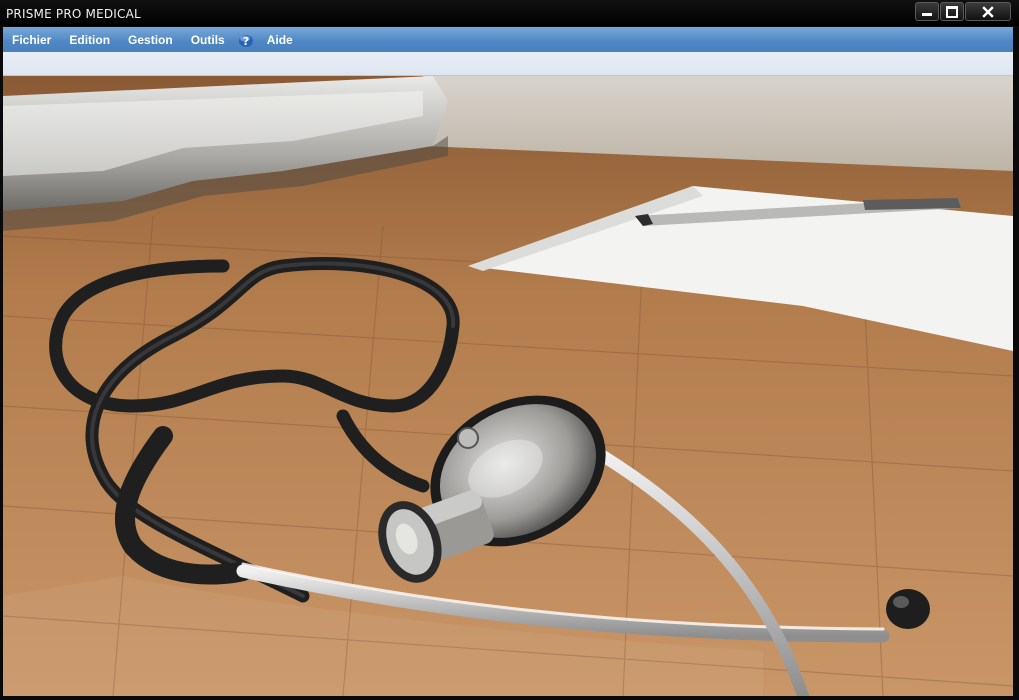 Image resolution: width=1019 pixels, height=700 pixels. Describe the element at coordinates (1016, 363) in the screenshot. I see `window-right-border` at that location.